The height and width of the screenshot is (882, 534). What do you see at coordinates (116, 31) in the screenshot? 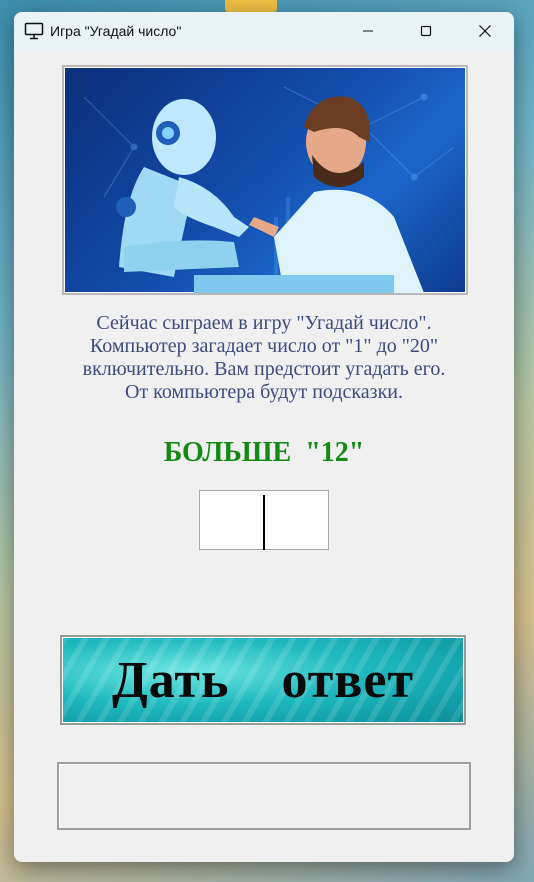
I see `window-title: Игра "Угадай число"` at bounding box center [116, 31].